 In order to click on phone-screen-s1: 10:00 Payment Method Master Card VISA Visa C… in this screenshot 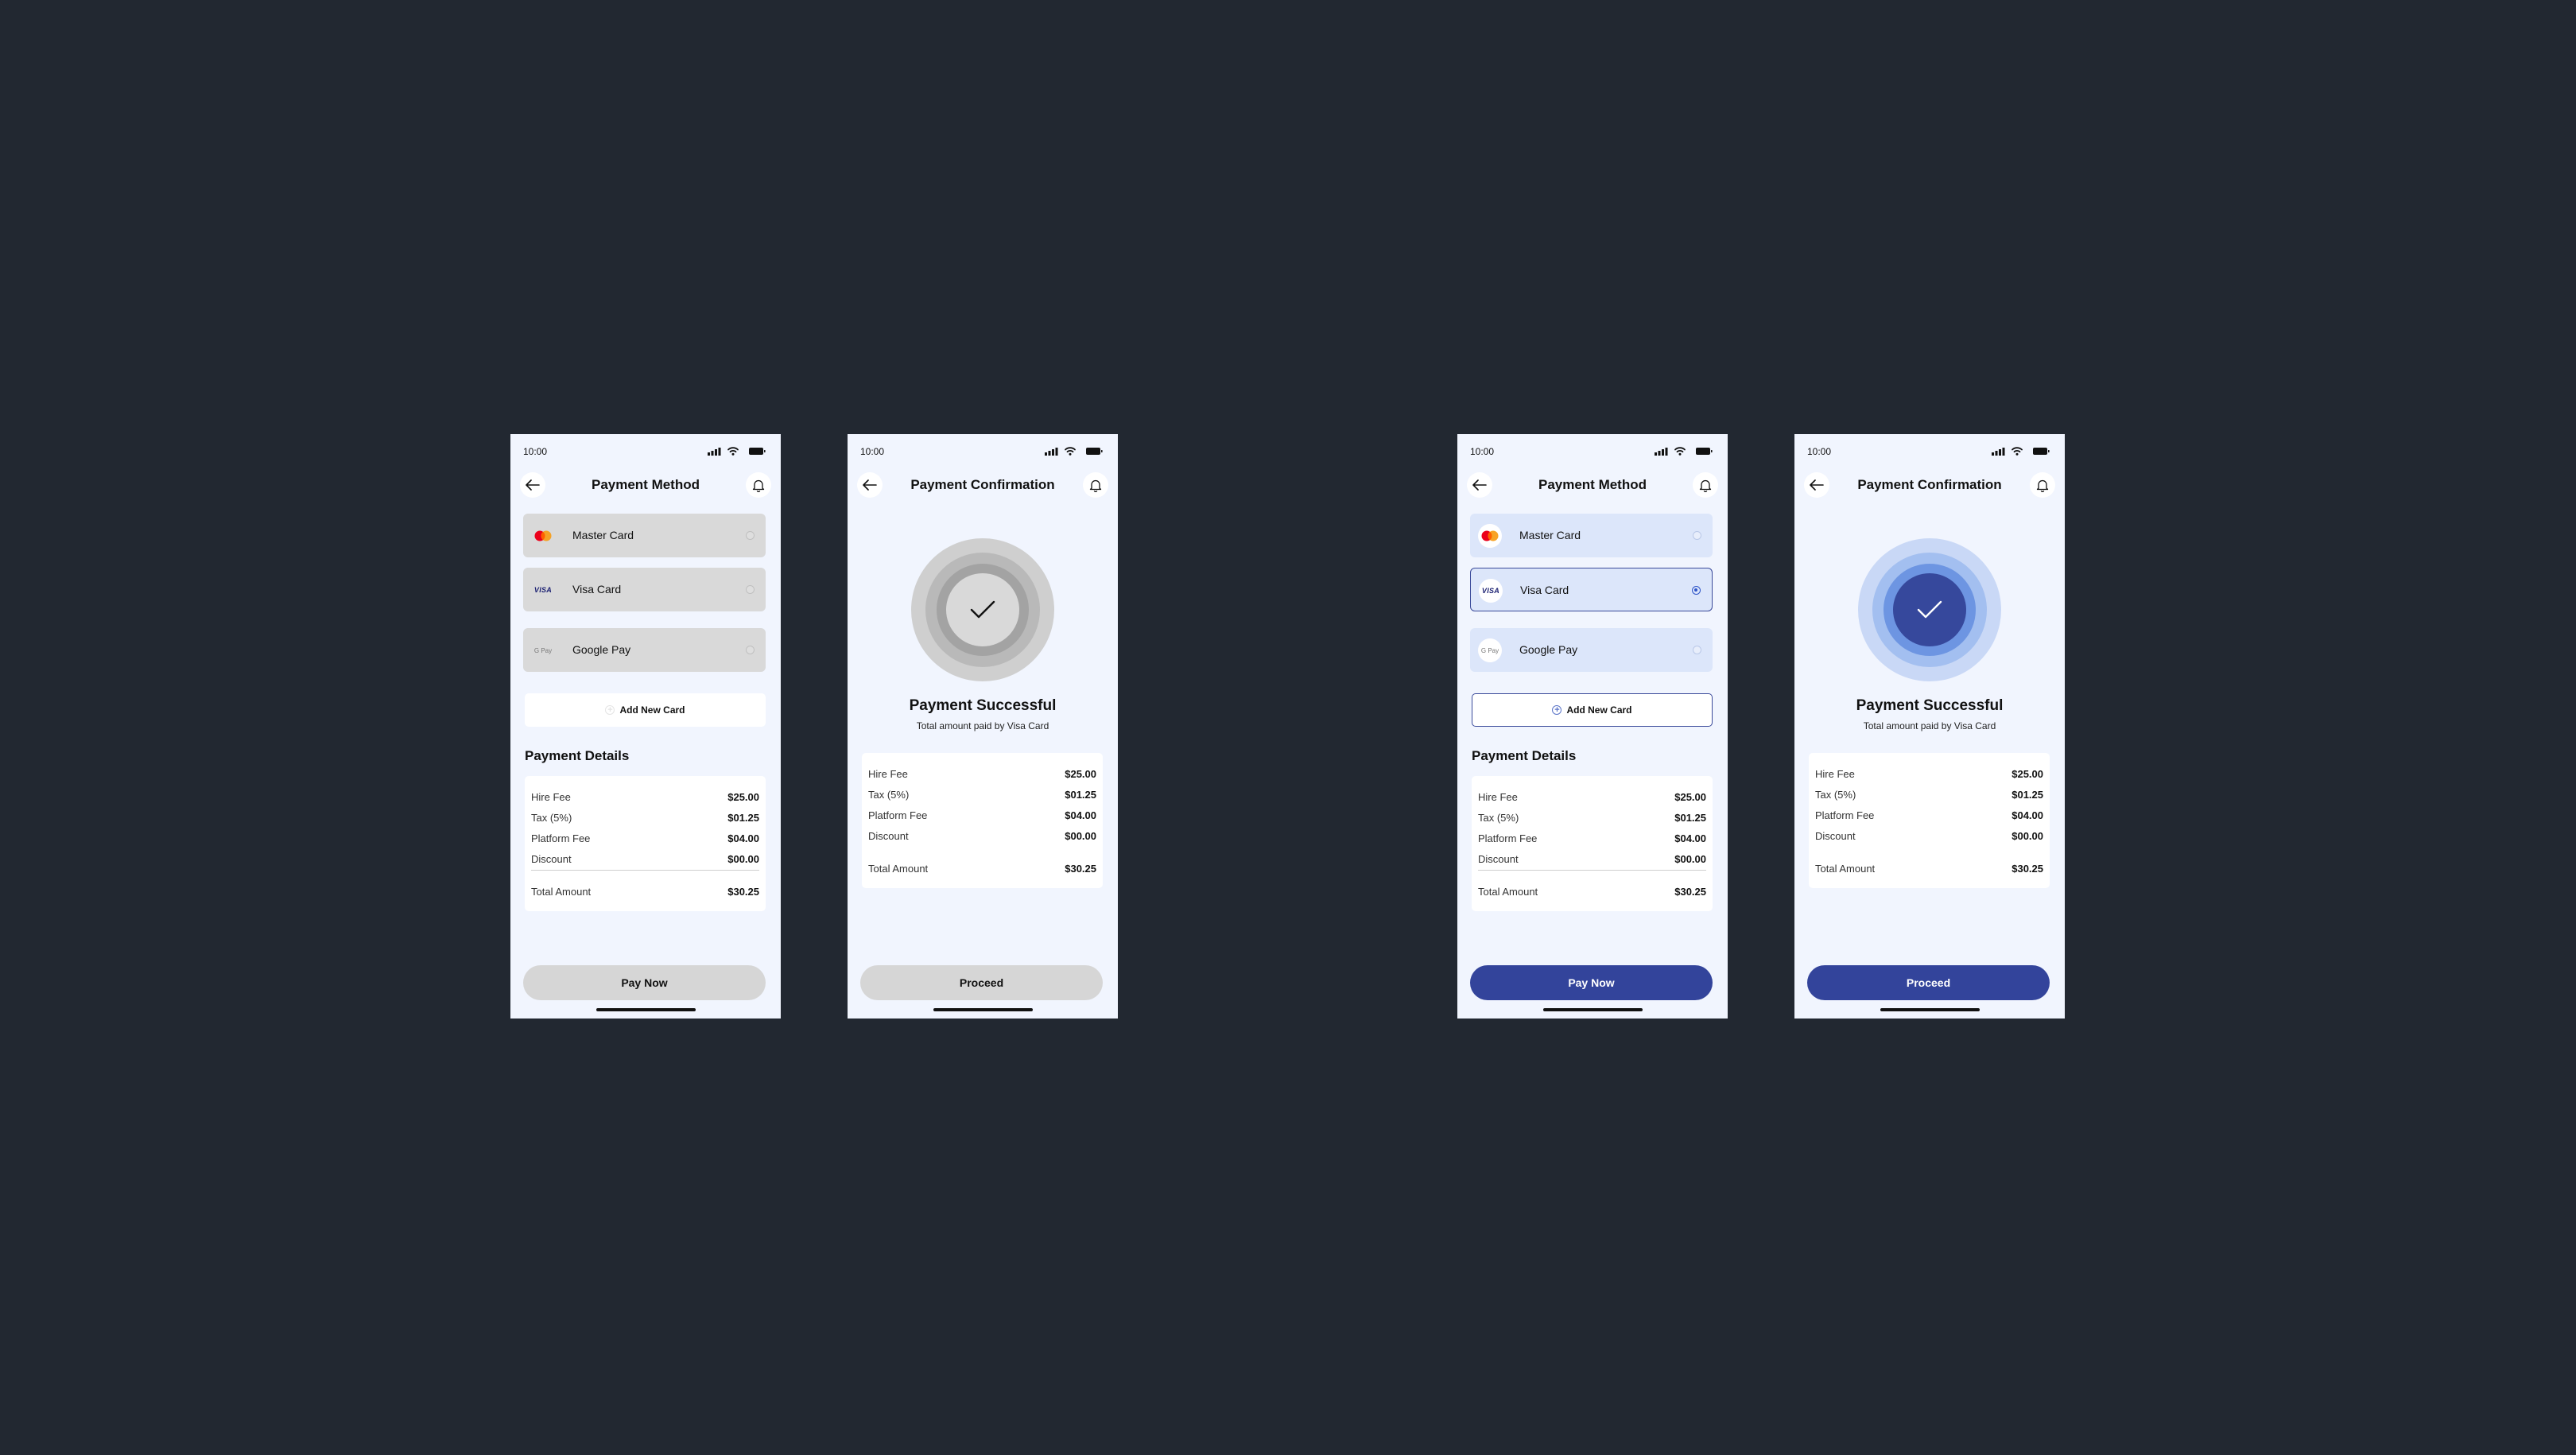, I will do `click(645, 726)`.